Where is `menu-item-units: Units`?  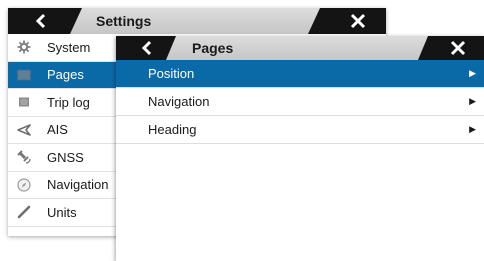 menu-item-units: Units is located at coordinates (63, 213).